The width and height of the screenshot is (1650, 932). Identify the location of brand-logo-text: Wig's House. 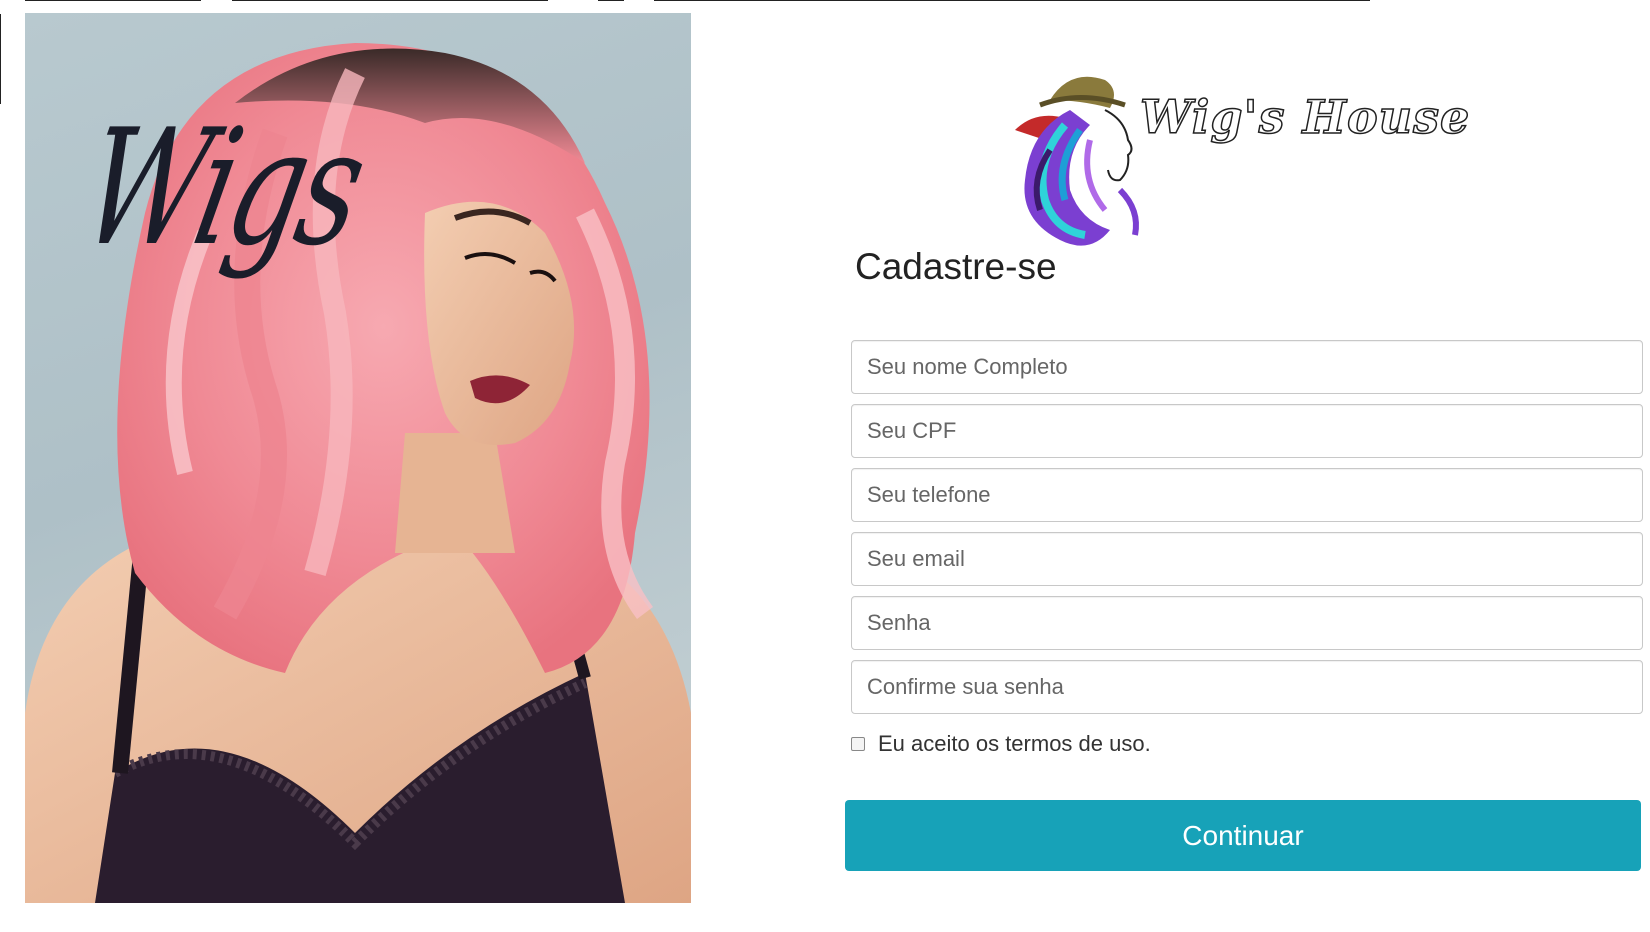
(1305, 117).